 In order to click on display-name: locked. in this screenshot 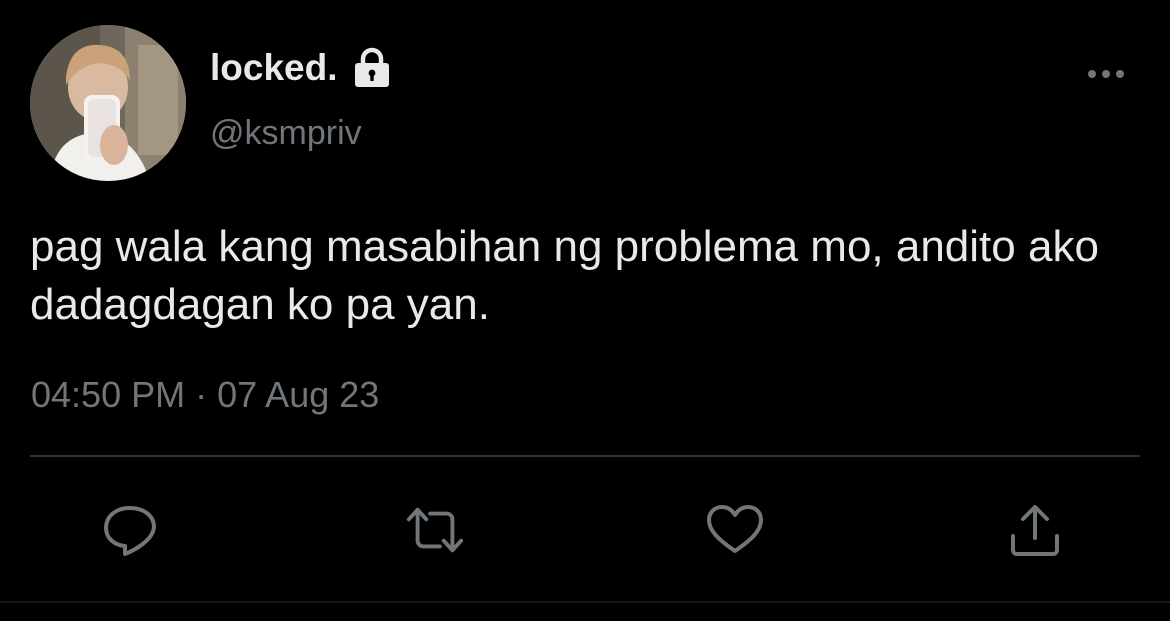, I will do `click(274, 68)`.